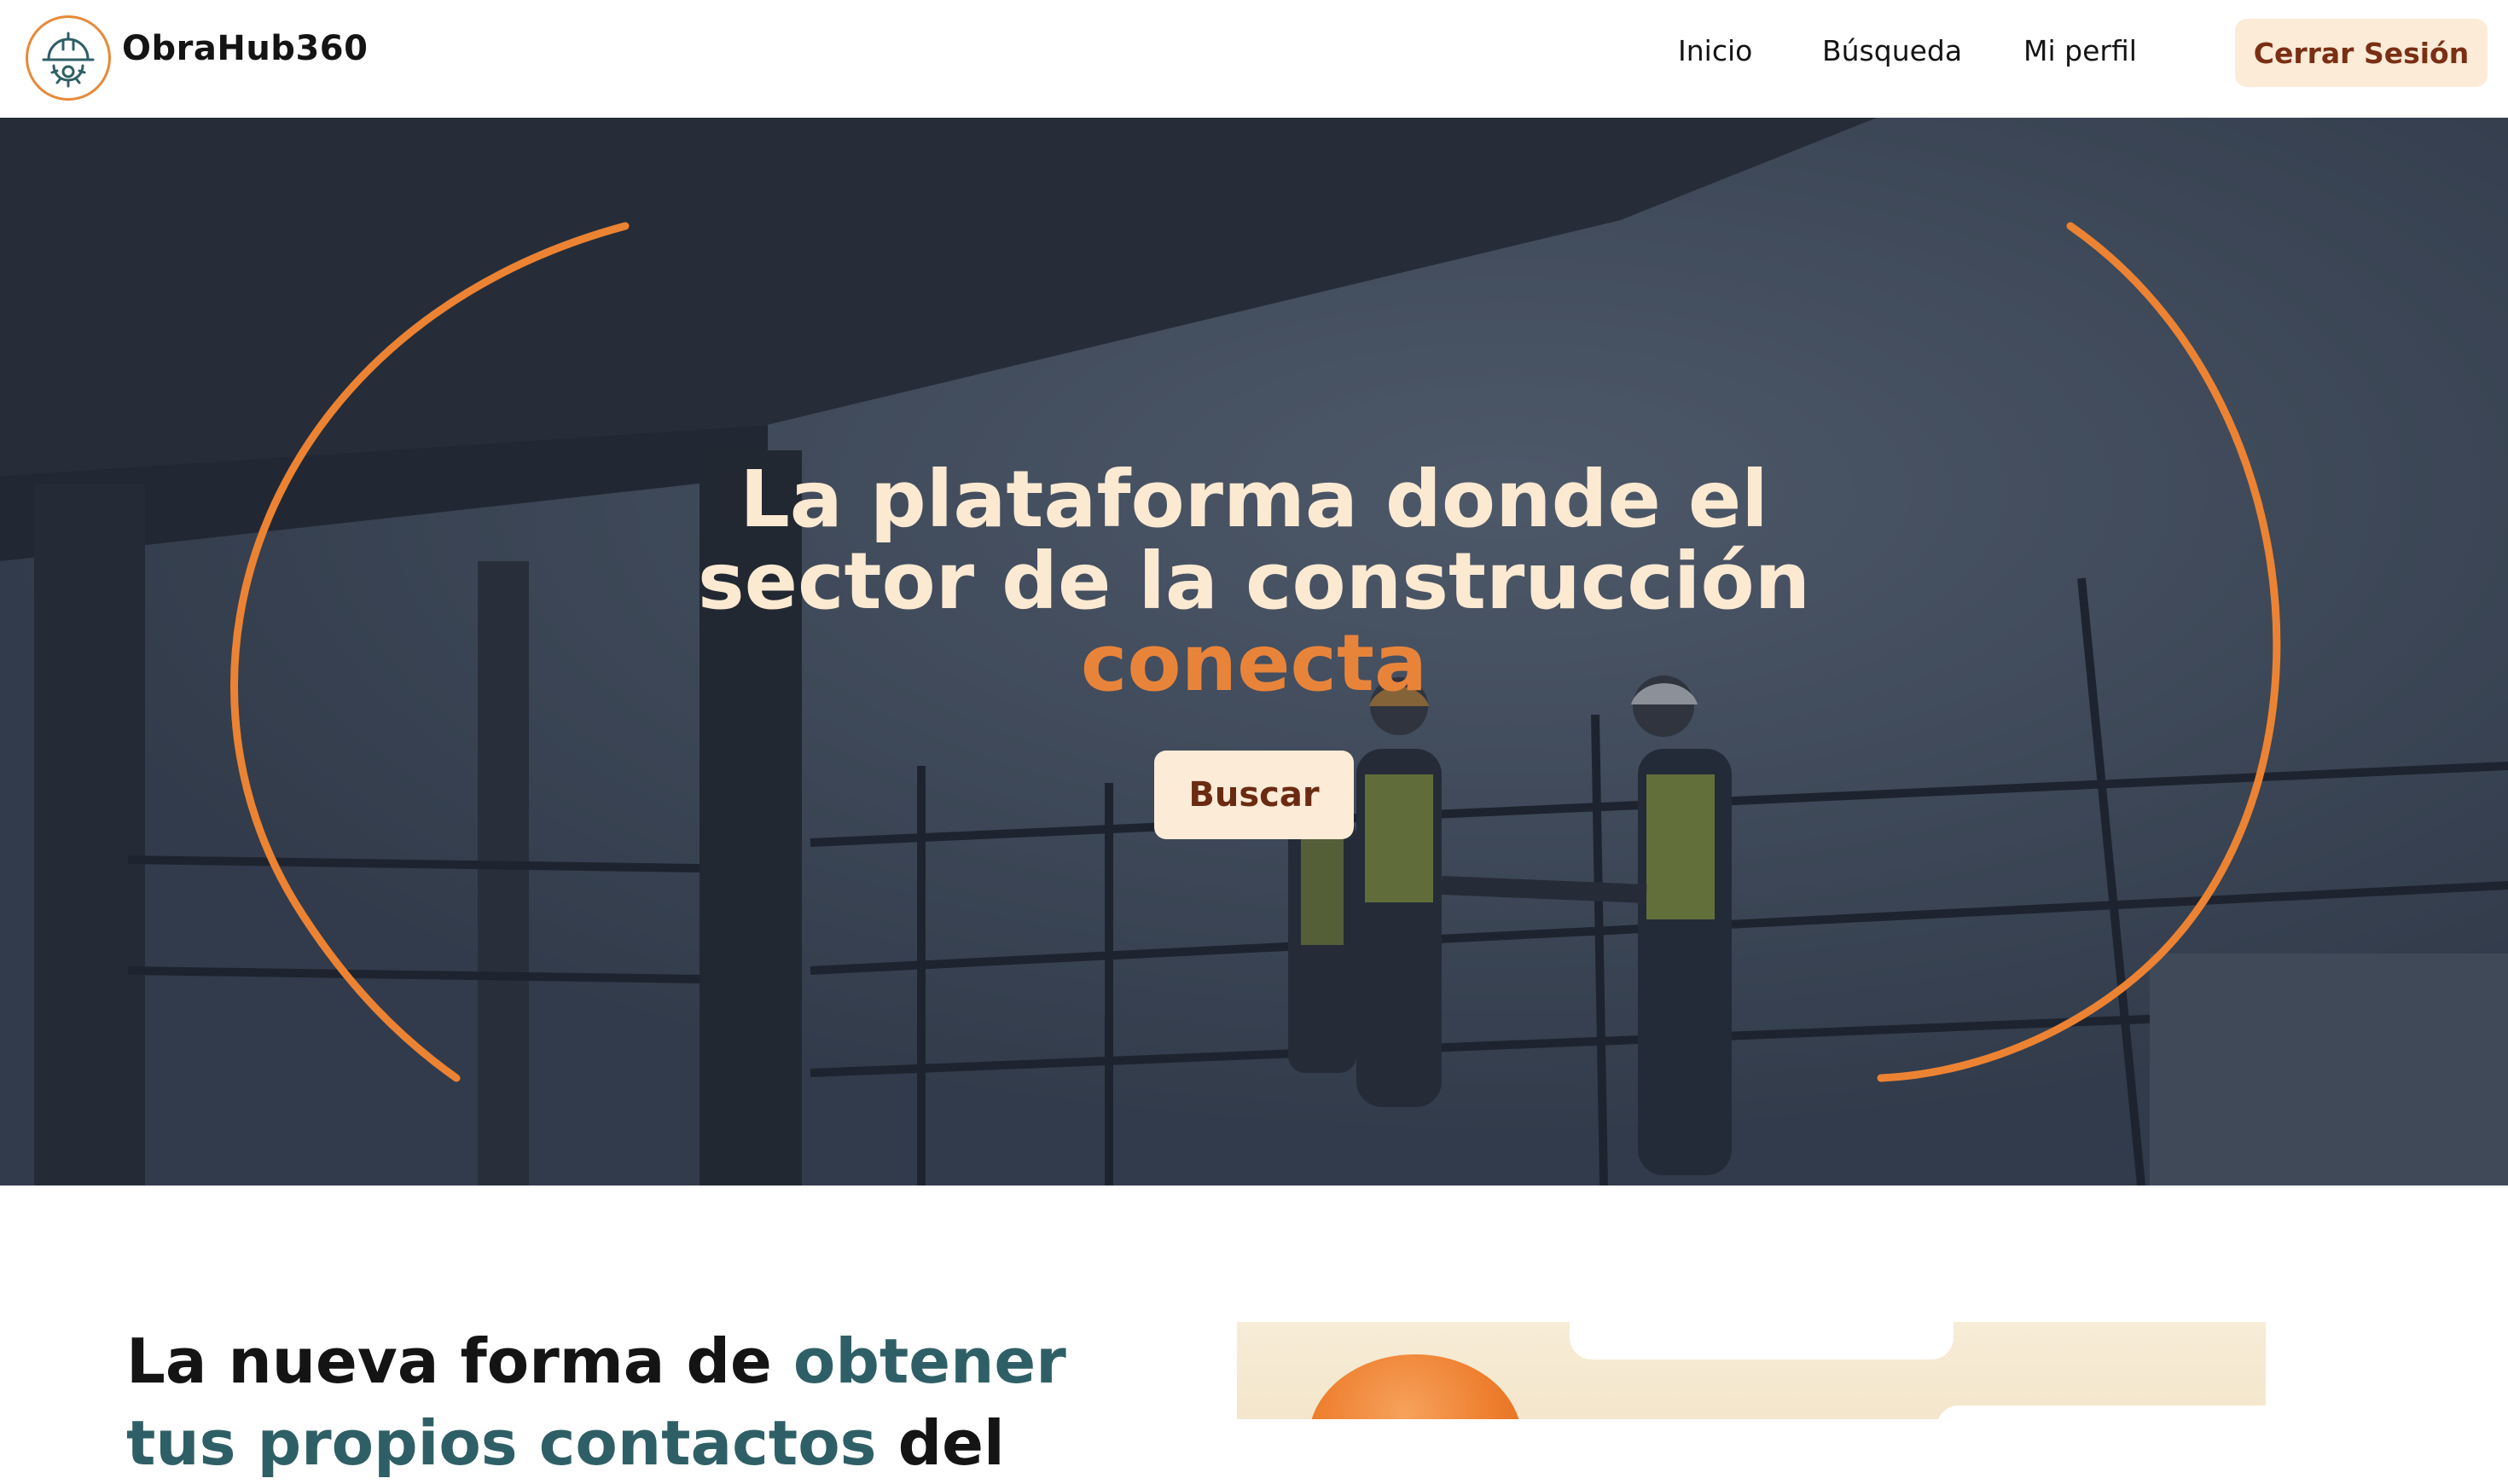 Image resolution: width=2508 pixels, height=1484 pixels. I want to click on logout-button: Cerrar Sesión, so click(2361, 53).